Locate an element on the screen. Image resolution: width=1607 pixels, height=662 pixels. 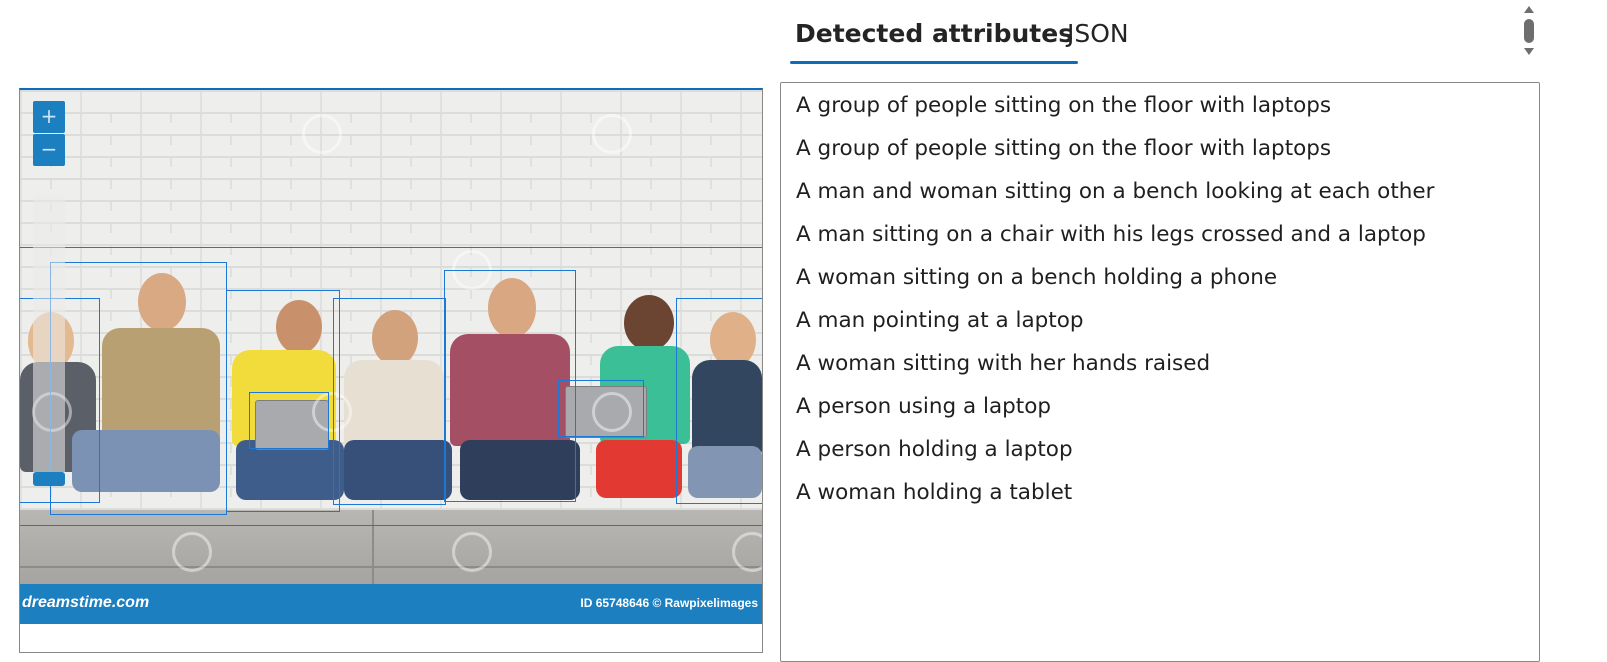
tab-detected-attributes: Detected attributes is located at coordinates (934, 41).